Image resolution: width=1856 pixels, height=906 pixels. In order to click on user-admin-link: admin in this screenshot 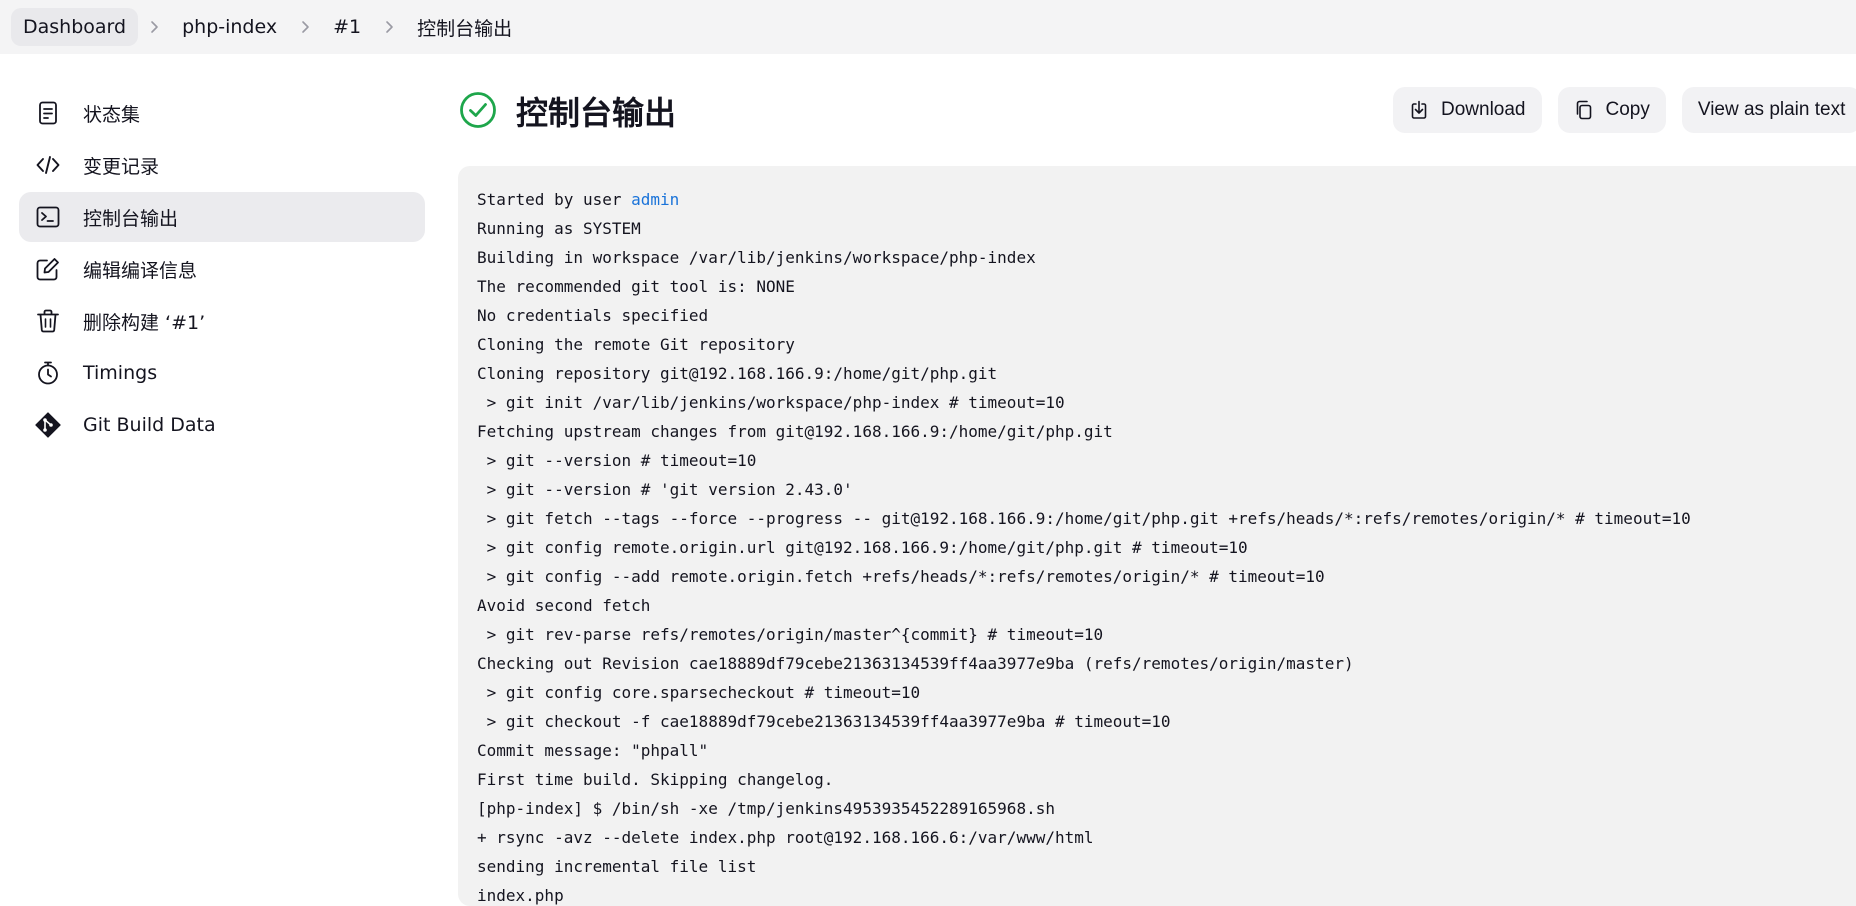, I will do `click(655, 199)`.